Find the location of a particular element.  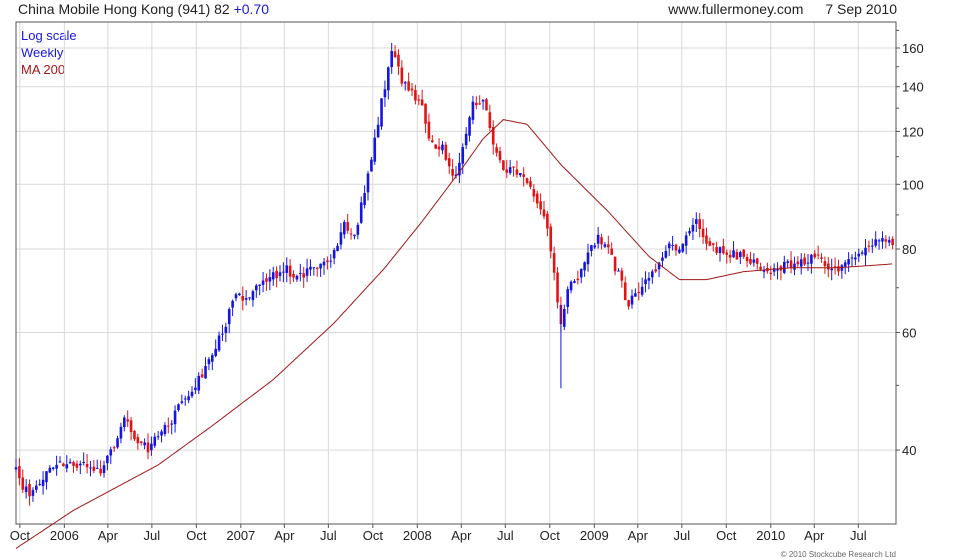

x-tick-label: Apr is located at coordinates (638, 535).